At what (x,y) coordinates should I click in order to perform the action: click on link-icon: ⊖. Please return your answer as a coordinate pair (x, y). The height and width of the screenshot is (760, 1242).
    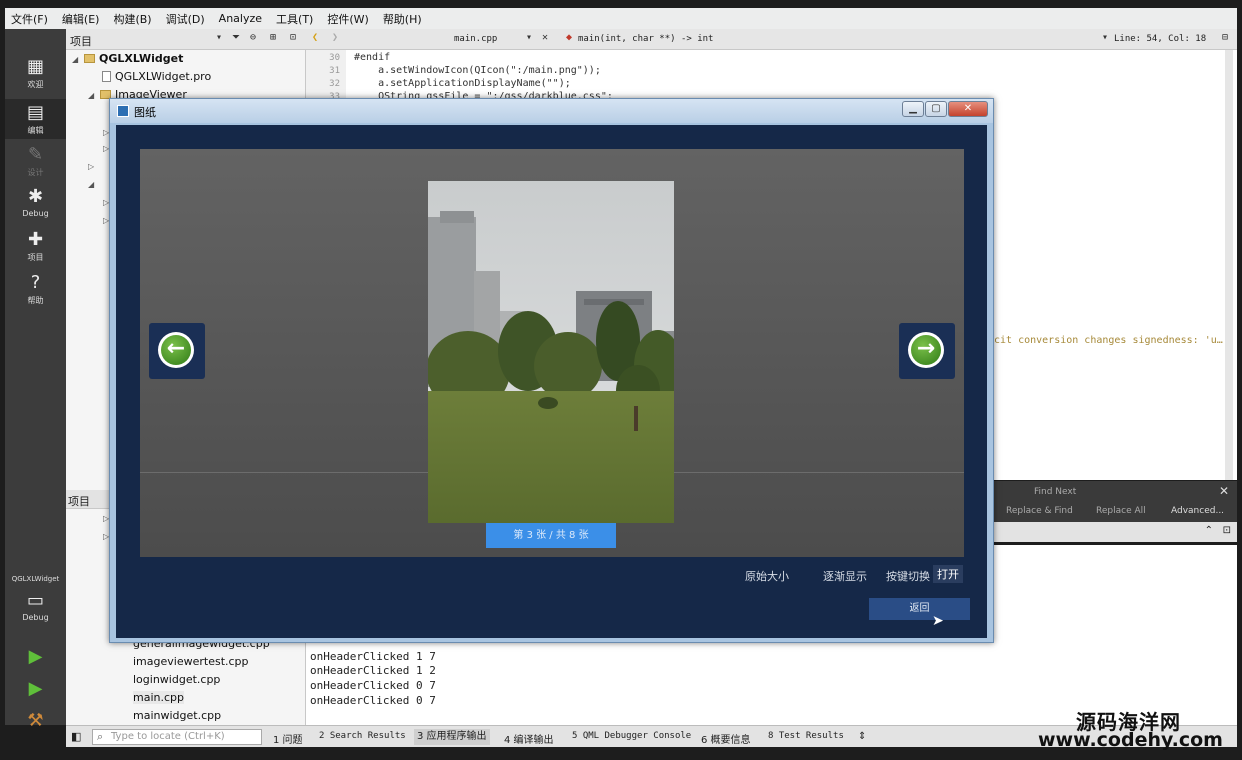
    Looking at the image, I should click on (253, 37).